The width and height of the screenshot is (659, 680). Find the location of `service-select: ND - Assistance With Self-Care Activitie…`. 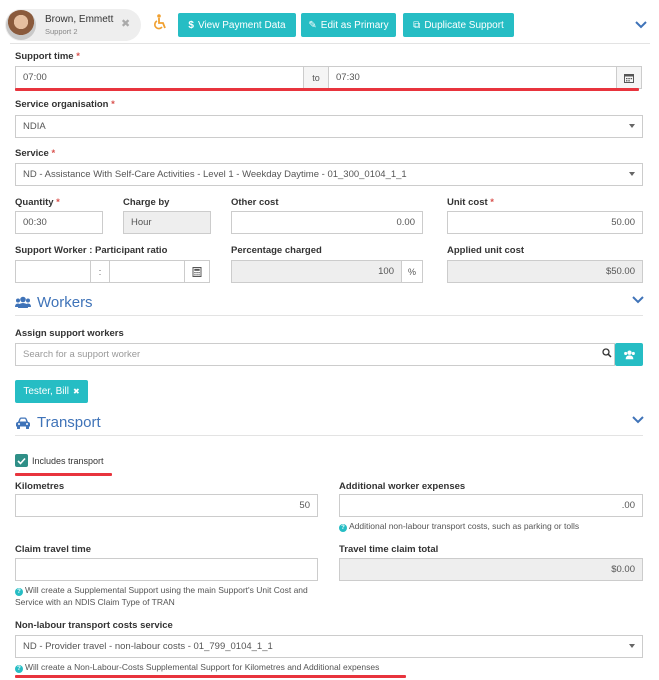

service-select: ND - Assistance With Self-Care Activitie… is located at coordinates (329, 174).